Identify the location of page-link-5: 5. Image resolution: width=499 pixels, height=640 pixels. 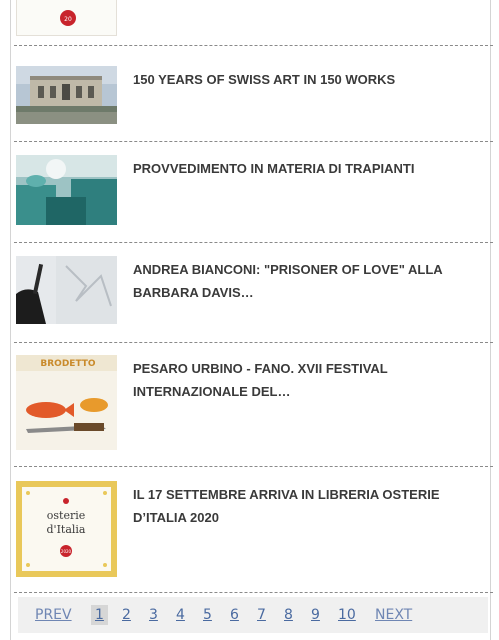
(207, 615).